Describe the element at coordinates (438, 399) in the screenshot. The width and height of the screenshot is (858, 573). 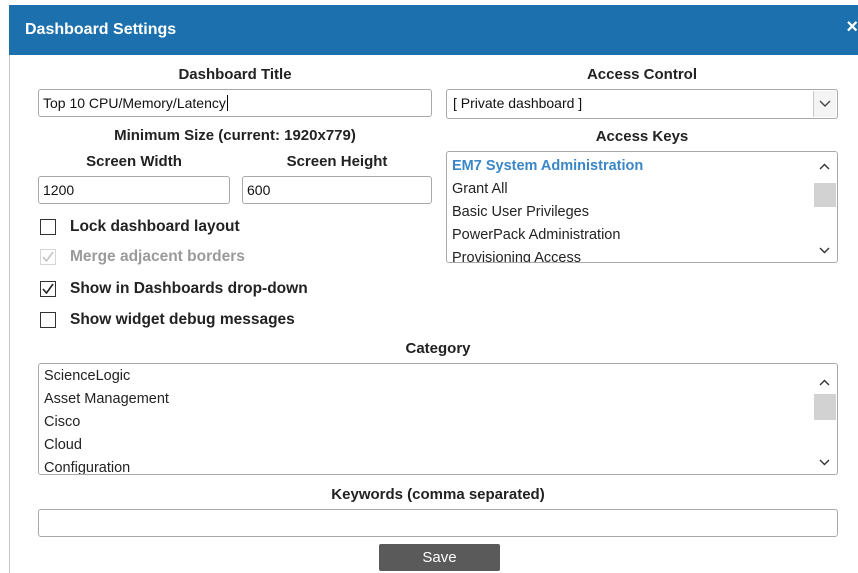
I see `category-item: Asset Management` at that location.